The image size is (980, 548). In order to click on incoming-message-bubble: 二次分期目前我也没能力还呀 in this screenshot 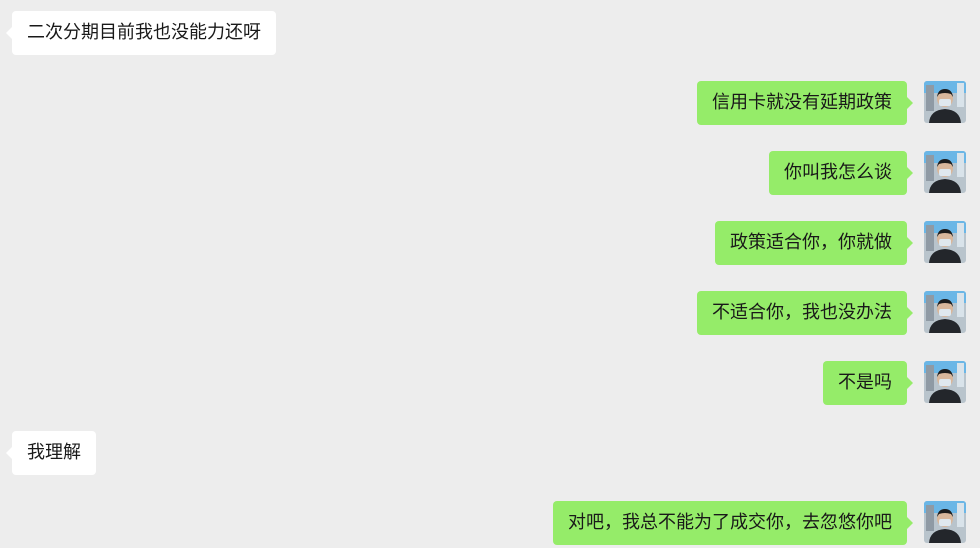, I will do `click(141, 33)`.